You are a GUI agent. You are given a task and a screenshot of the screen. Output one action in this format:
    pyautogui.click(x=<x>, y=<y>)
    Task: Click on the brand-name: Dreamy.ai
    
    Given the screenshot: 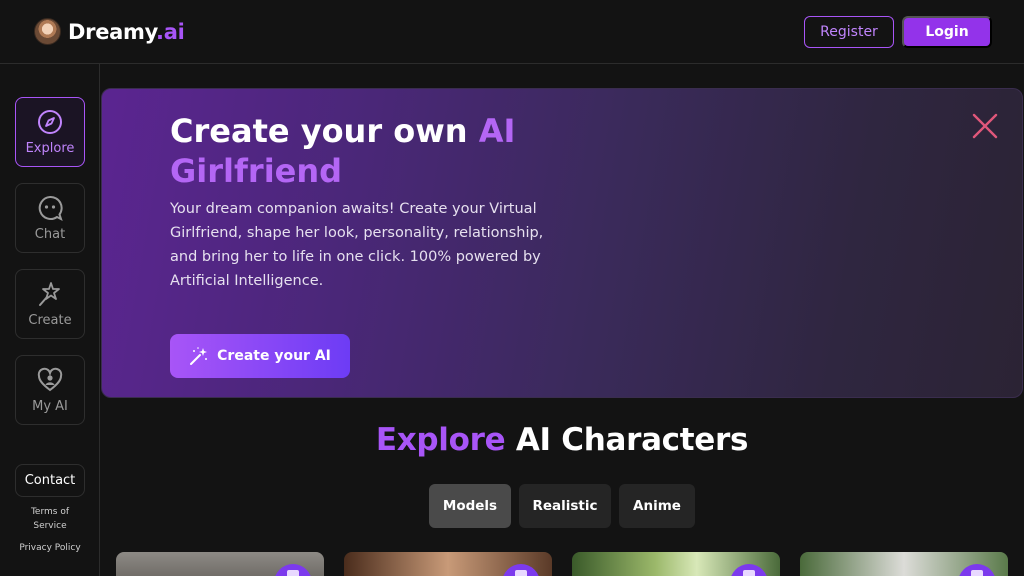 What is the action you would take?
    pyautogui.click(x=126, y=31)
    